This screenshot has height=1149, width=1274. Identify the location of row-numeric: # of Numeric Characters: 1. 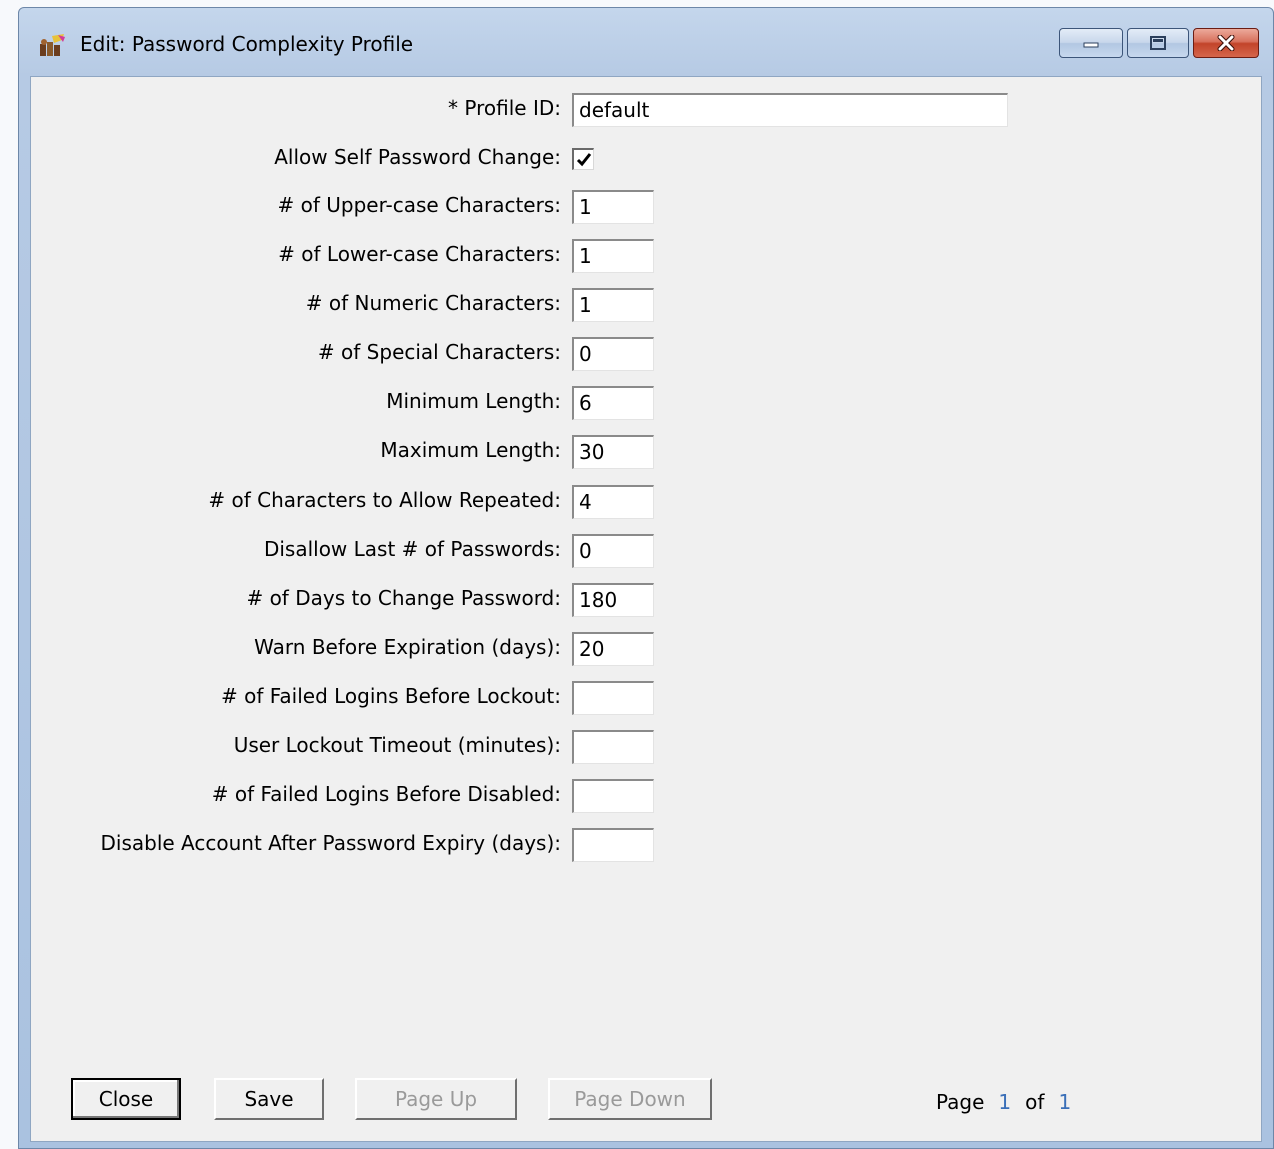
(647, 305).